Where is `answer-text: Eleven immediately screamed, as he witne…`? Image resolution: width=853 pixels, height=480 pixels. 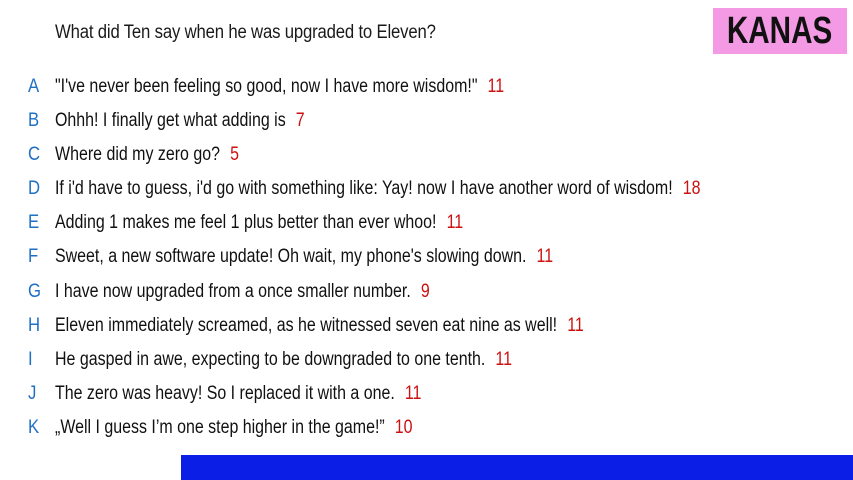
answer-text: Eleven immediately screamed, as he witne… is located at coordinates (306, 325).